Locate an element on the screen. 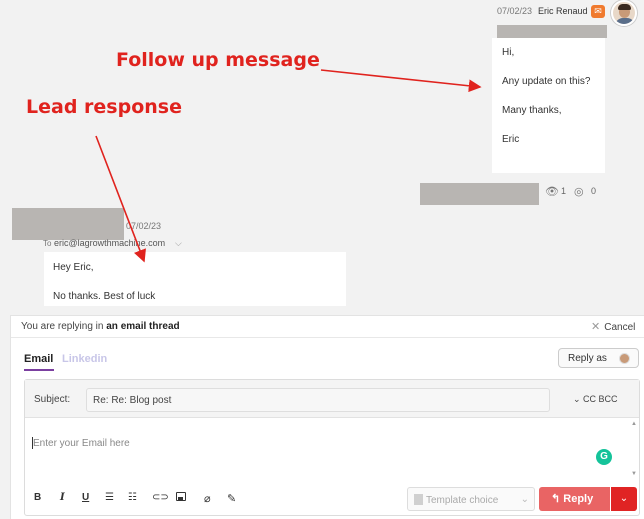  email-body-input: Enter your Email here is located at coordinates (325, 449).